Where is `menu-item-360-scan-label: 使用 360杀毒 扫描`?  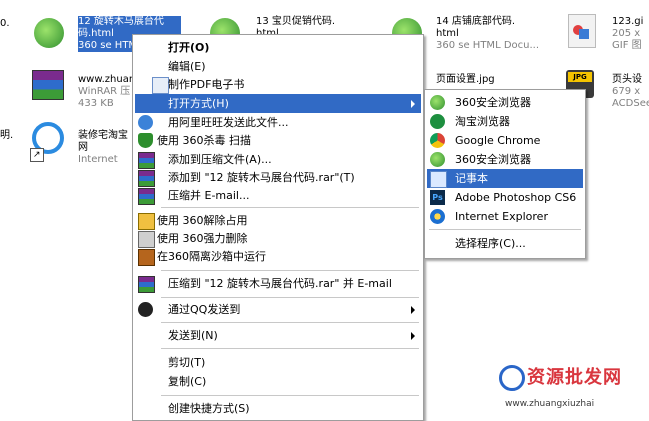
menu-item-360-scan-label: 使用 360杀毒 扫描 is located at coordinates (204, 140).